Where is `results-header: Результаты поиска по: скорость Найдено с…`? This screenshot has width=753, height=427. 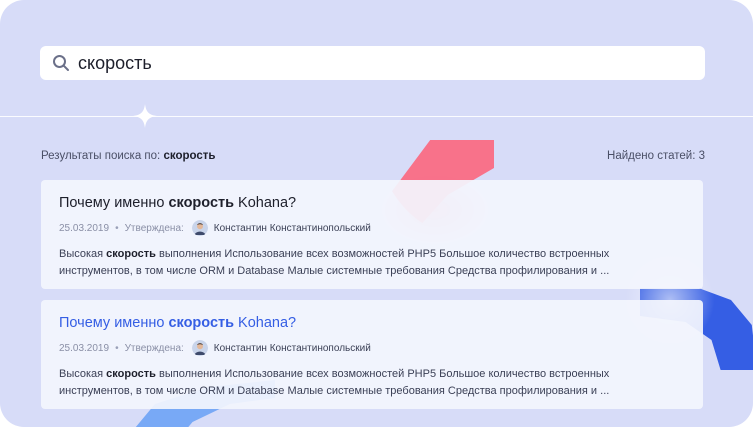 results-header: Результаты поиска по: скорость Найдено с… is located at coordinates (373, 156).